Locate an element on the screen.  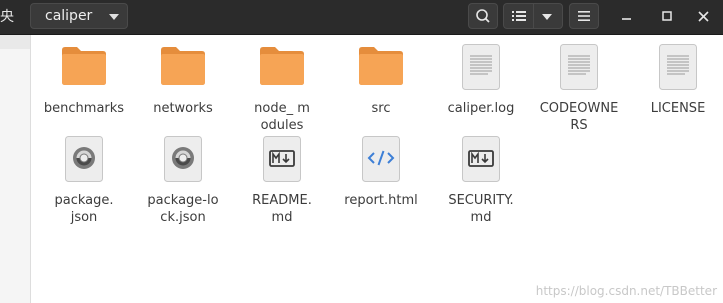
view-options-group is located at coordinates (533, 16).